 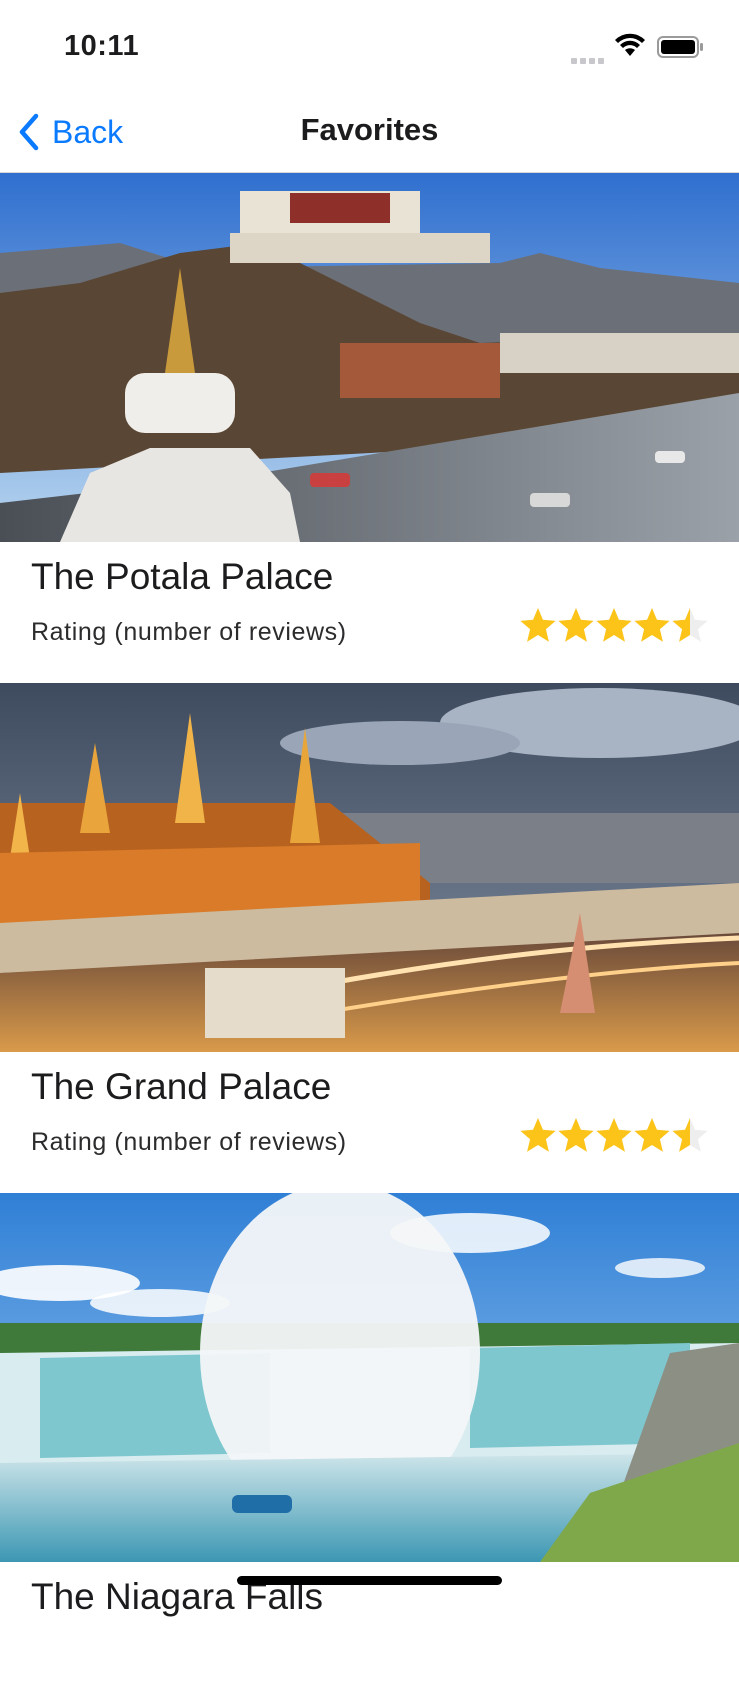 I want to click on status-time: 10:11, so click(x=102, y=46).